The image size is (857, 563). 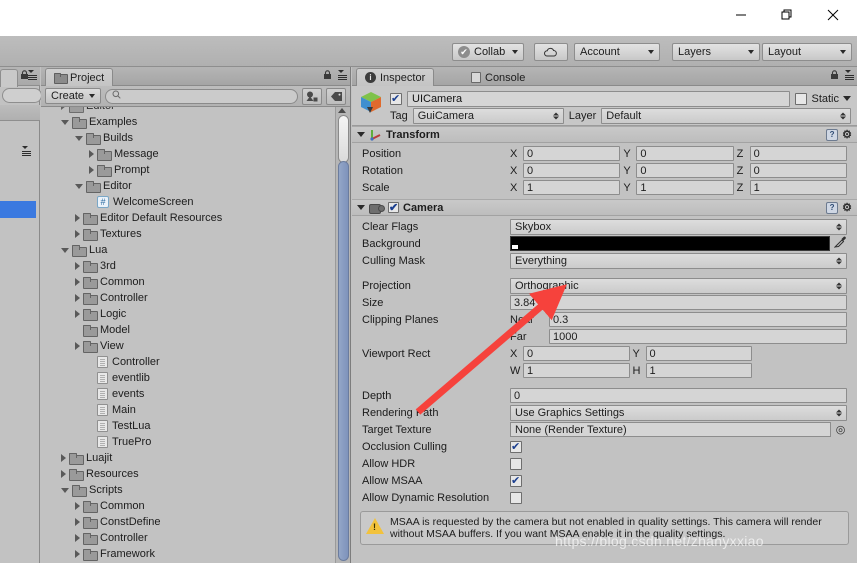 What do you see at coordinates (79, 77) in the screenshot?
I see `tab-project: Project` at bounding box center [79, 77].